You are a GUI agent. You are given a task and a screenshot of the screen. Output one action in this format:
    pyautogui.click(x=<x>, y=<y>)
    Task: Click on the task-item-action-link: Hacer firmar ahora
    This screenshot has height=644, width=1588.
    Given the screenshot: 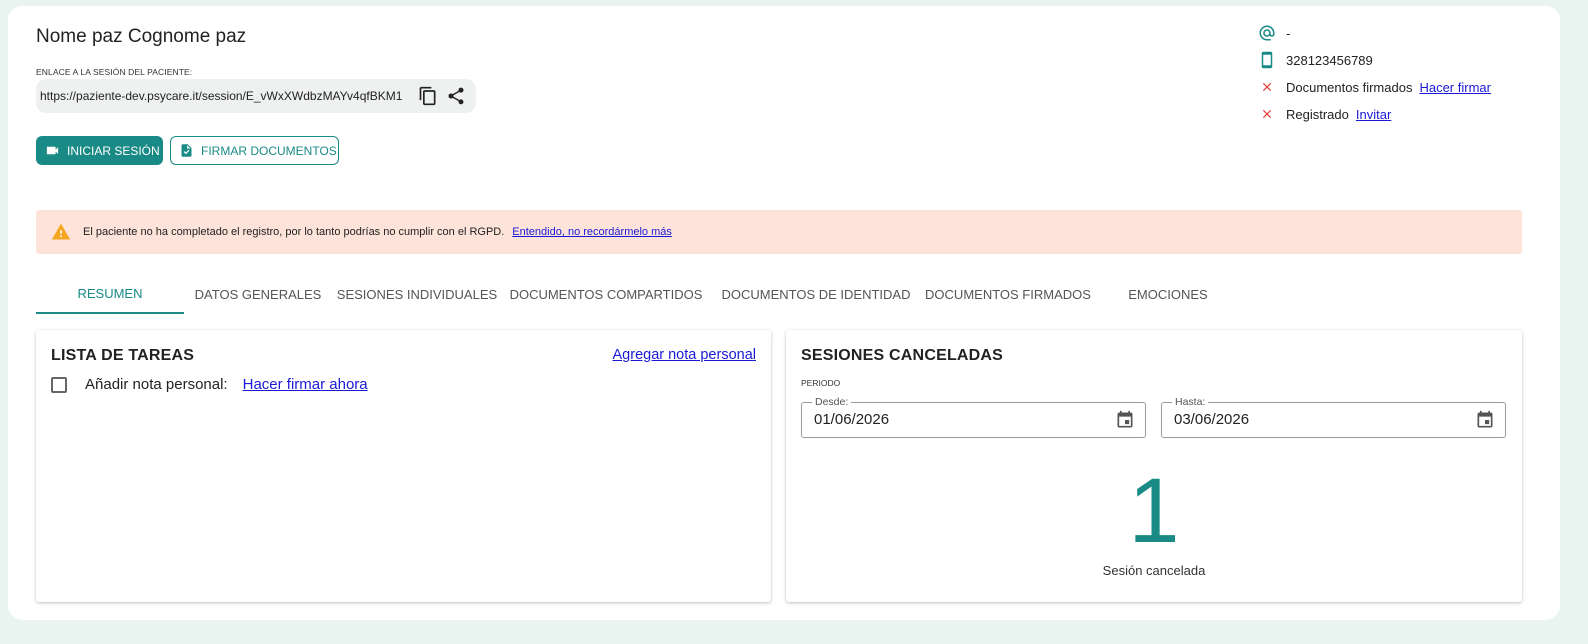 What is the action you would take?
    pyautogui.click(x=305, y=384)
    